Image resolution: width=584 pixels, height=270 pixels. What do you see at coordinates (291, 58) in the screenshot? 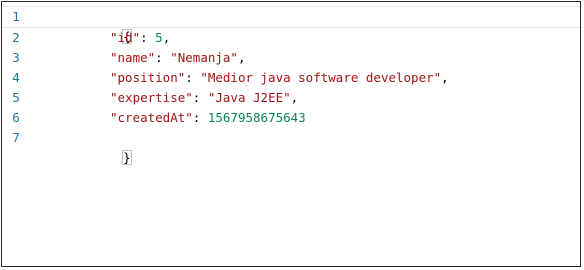
I see `code-line: 3 "name": "Nemanja",` at bounding box center [291, 58].